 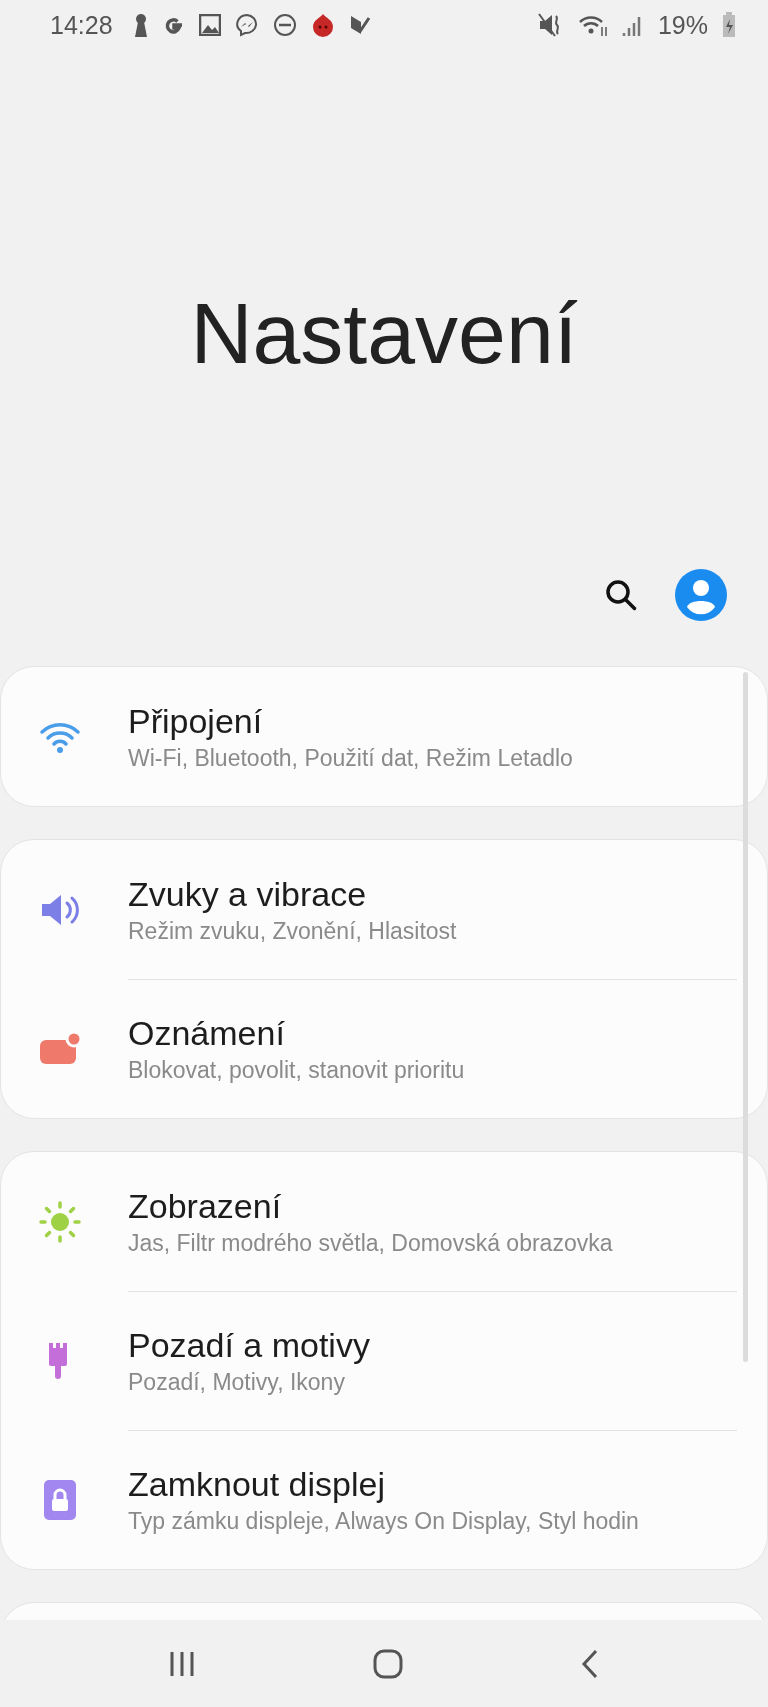 I want to click on battery-percentage: 19%, so click(x=682, y=25).